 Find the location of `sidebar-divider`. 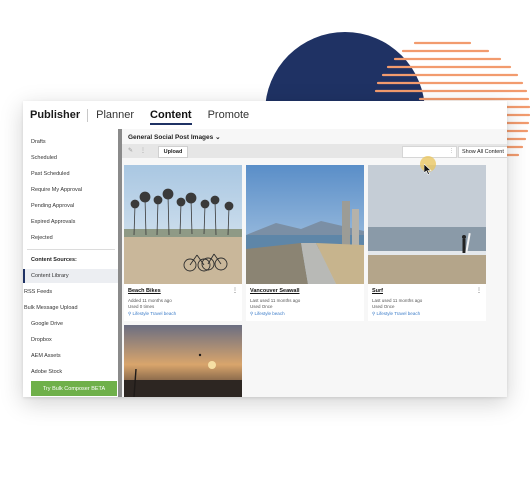

sidebar-divider is located at coordinates (71, 249).